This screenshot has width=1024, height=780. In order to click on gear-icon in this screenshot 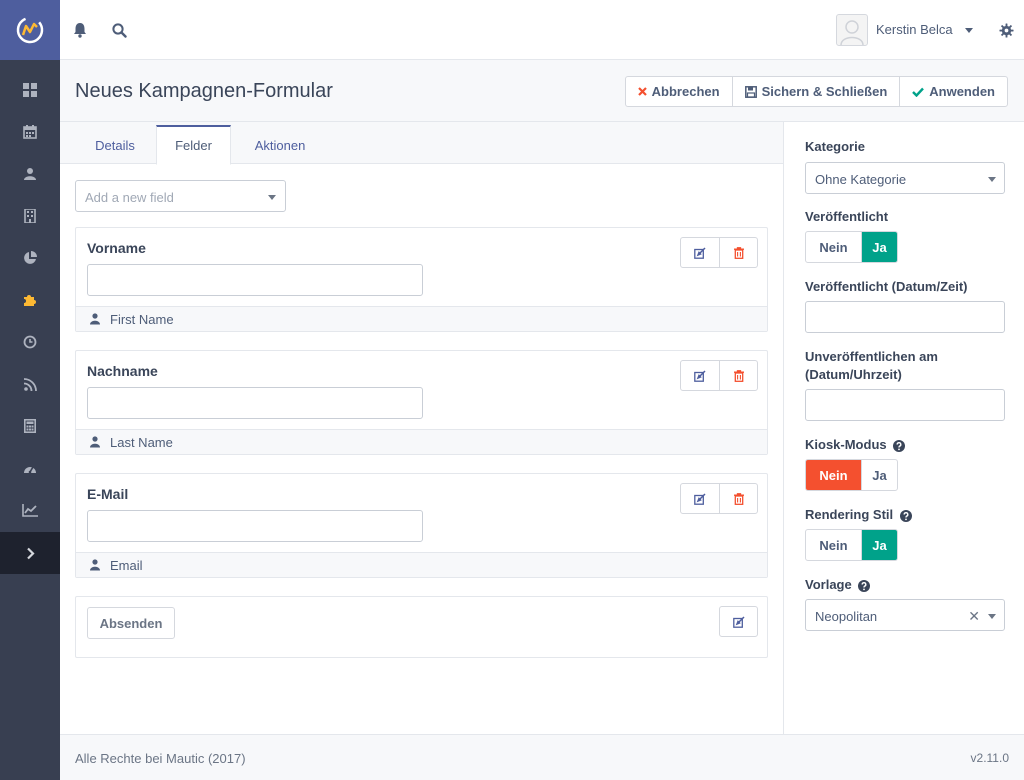, I will do `click(1006, 30)`.